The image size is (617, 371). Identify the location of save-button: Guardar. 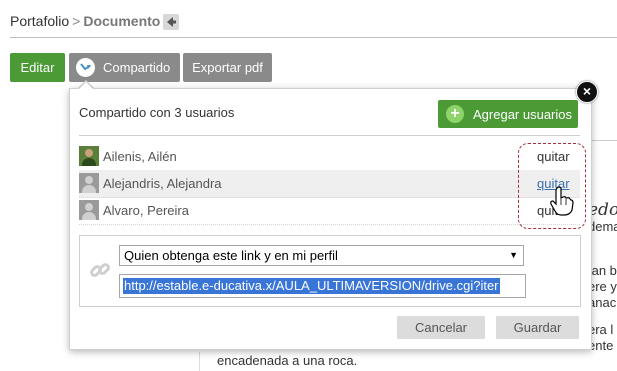
(537, 327).